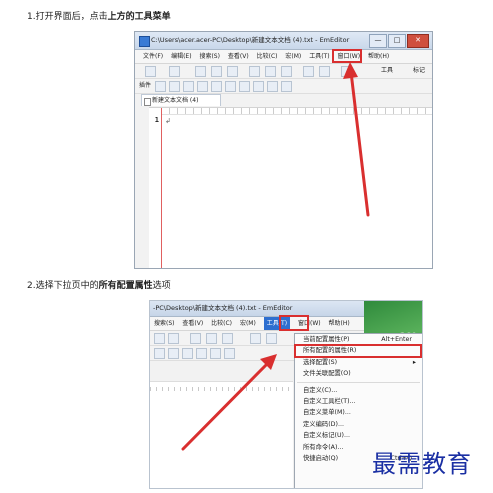 The width and height of the screenshot is (493, 493). What do you see at coordinates (422, 464) in the screenshot?
I see `watermark: 最需教育` at bounding box center [422, 464].